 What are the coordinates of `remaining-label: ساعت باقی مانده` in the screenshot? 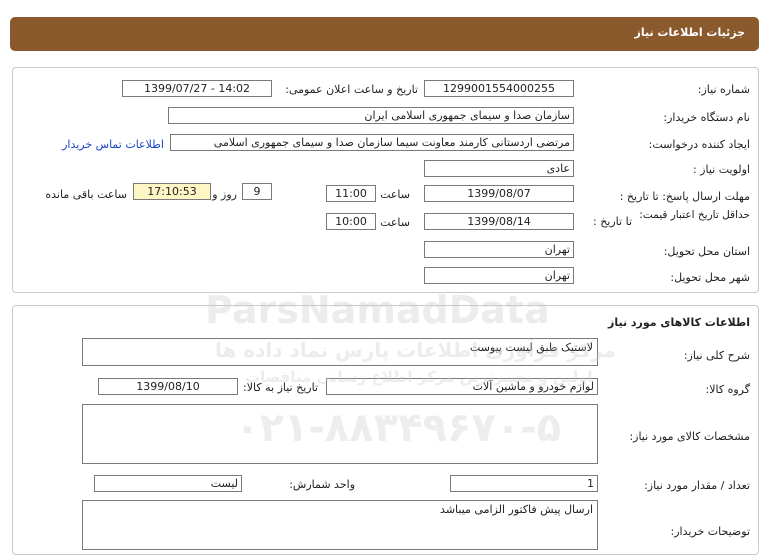 It's located at (86, 194).